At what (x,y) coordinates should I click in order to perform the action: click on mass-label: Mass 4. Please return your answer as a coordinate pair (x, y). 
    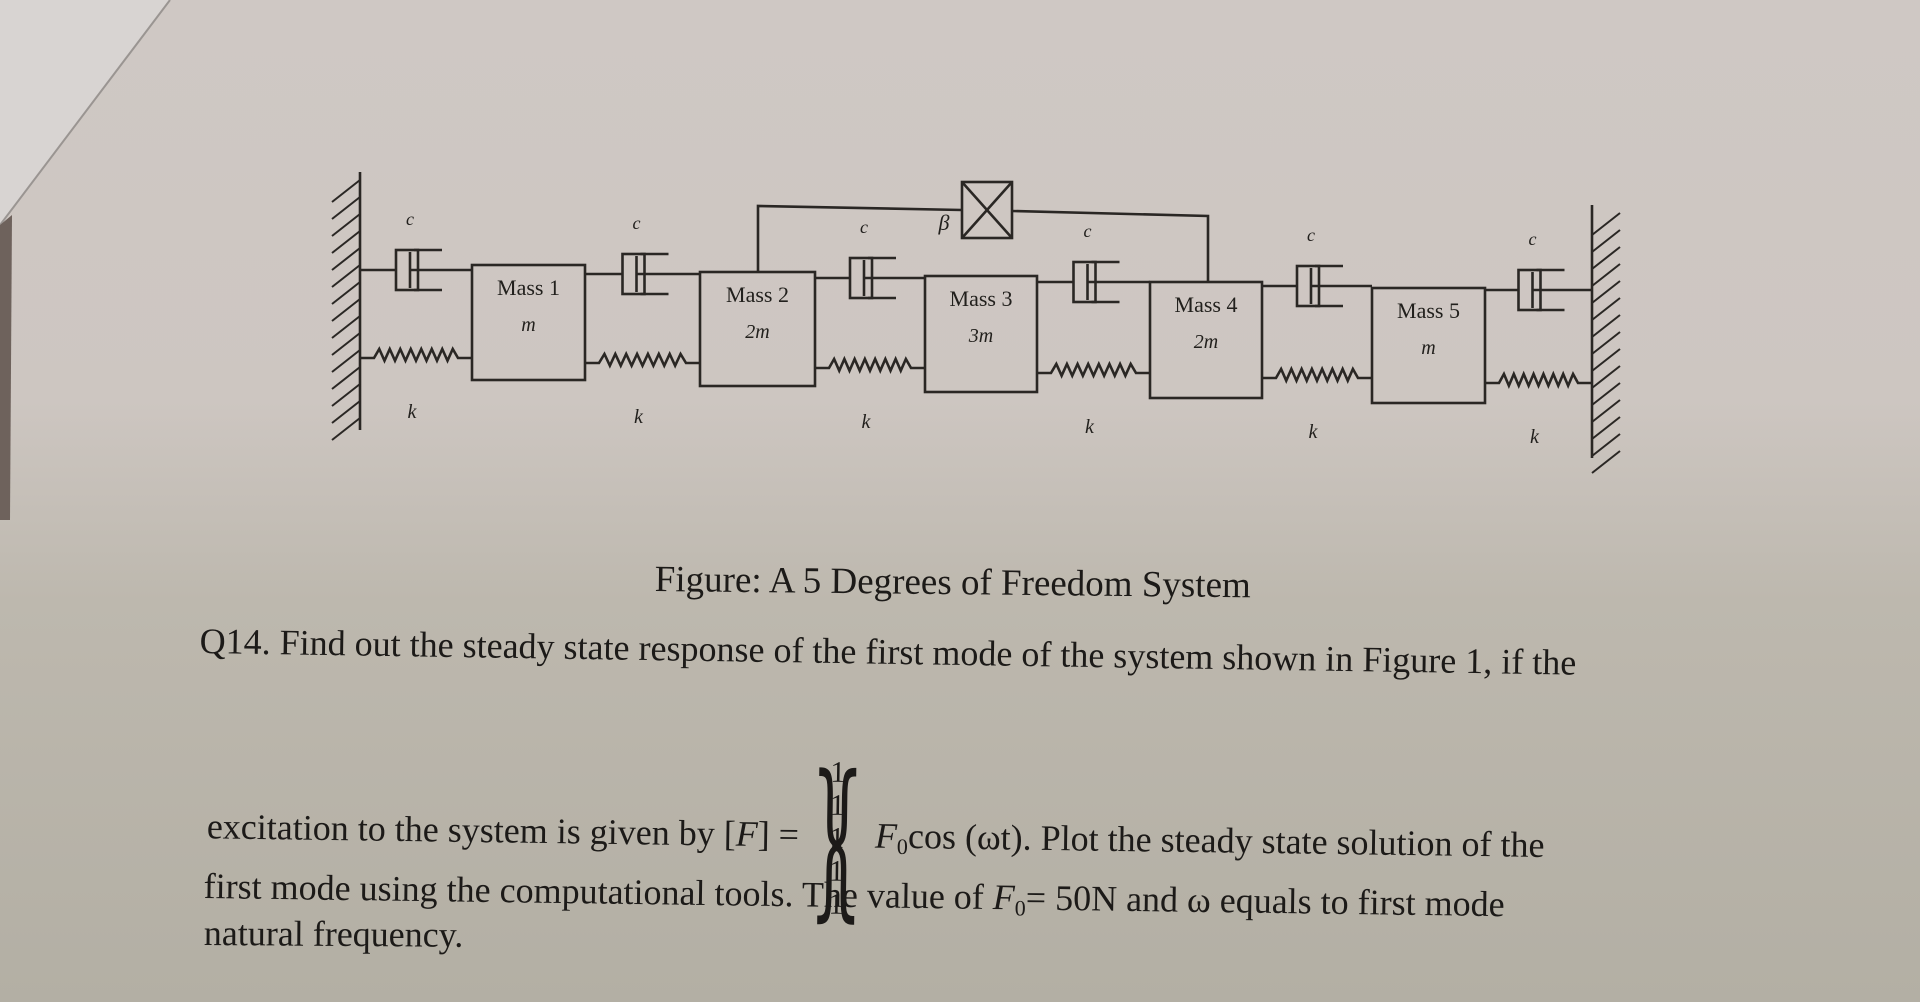
    Looking at the image, I should click on (1206, 304).